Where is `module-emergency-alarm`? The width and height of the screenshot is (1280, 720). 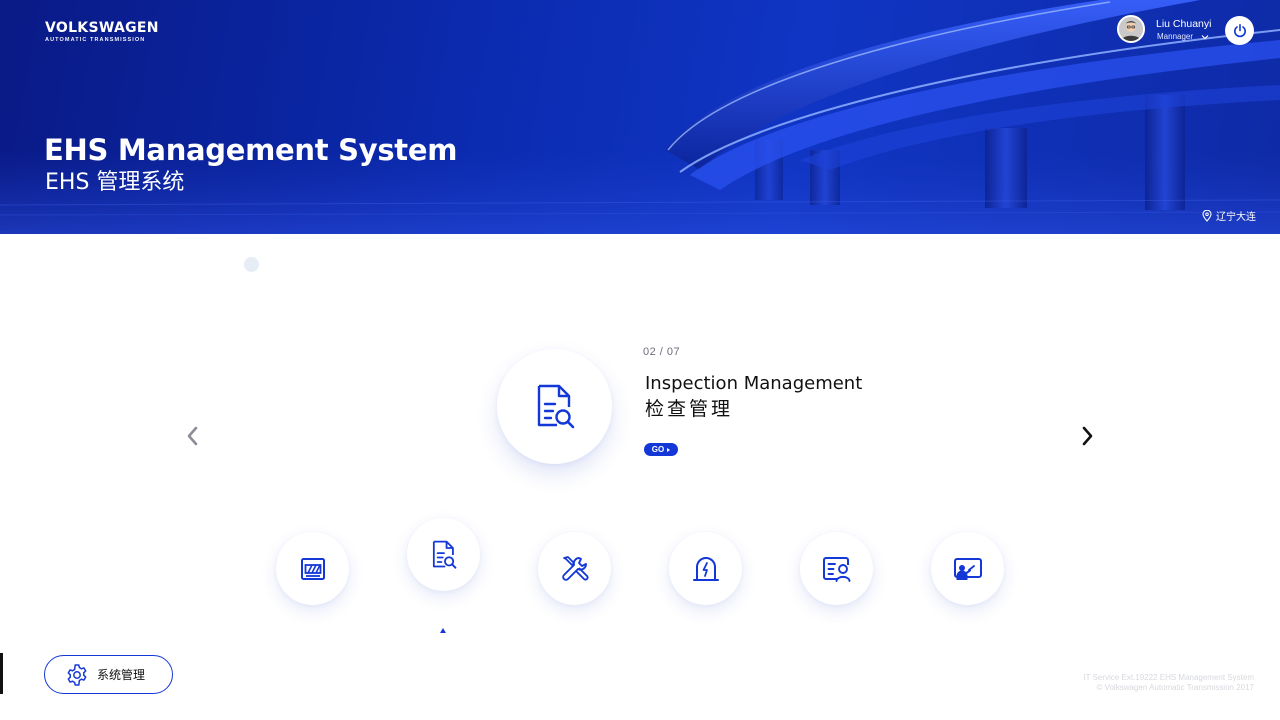 module-emergency-alarm is located at coordinates (705, 568).